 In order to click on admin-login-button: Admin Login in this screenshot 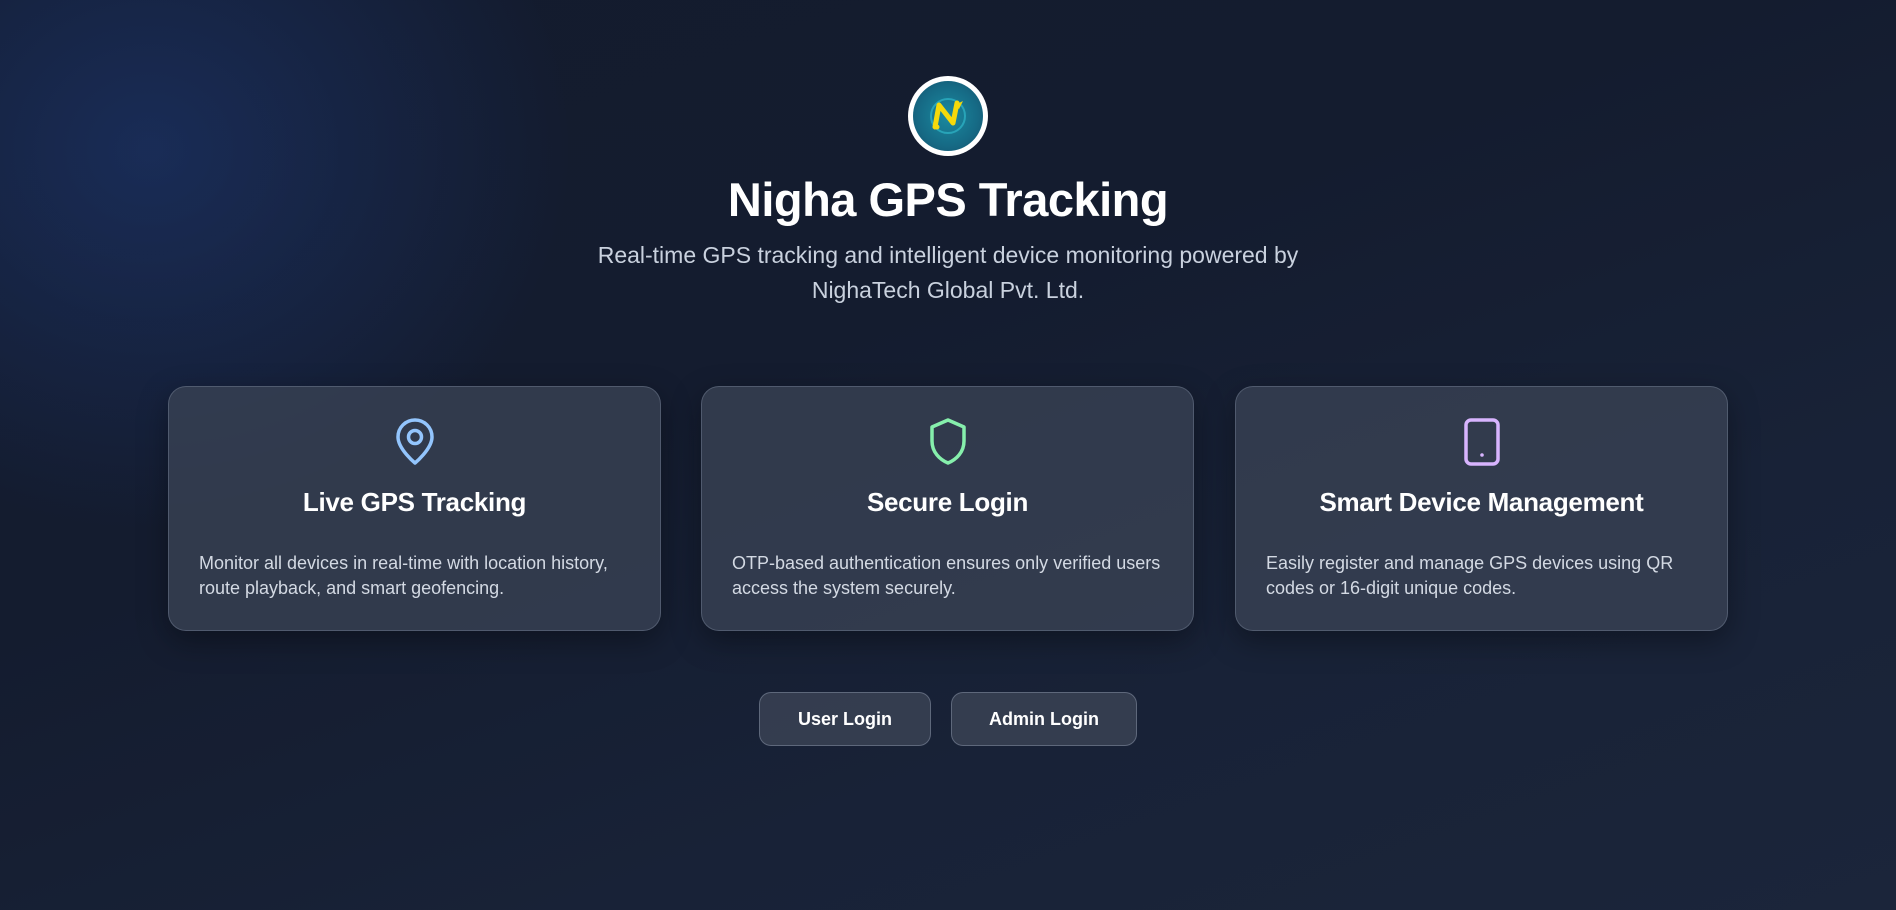, I will do `click(1044, 719)`.